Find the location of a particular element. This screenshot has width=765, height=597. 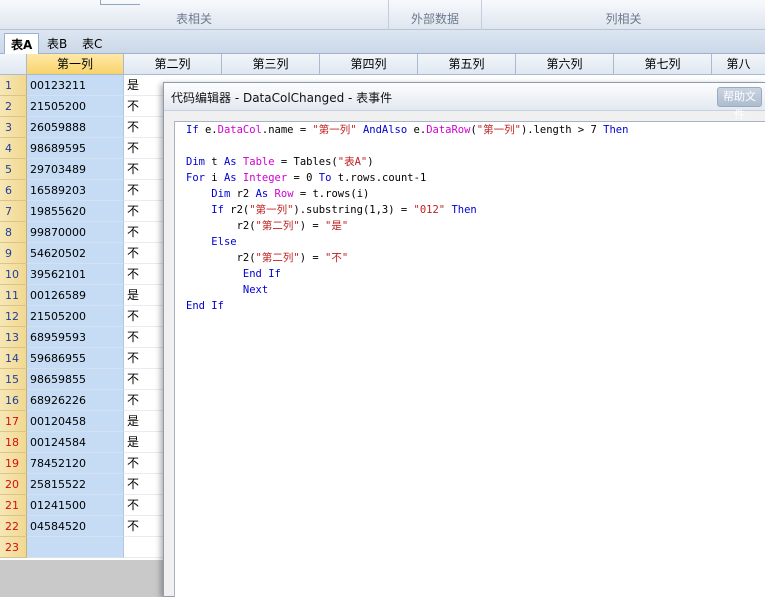

row-number: 11 is located at coordinates (13, 295).